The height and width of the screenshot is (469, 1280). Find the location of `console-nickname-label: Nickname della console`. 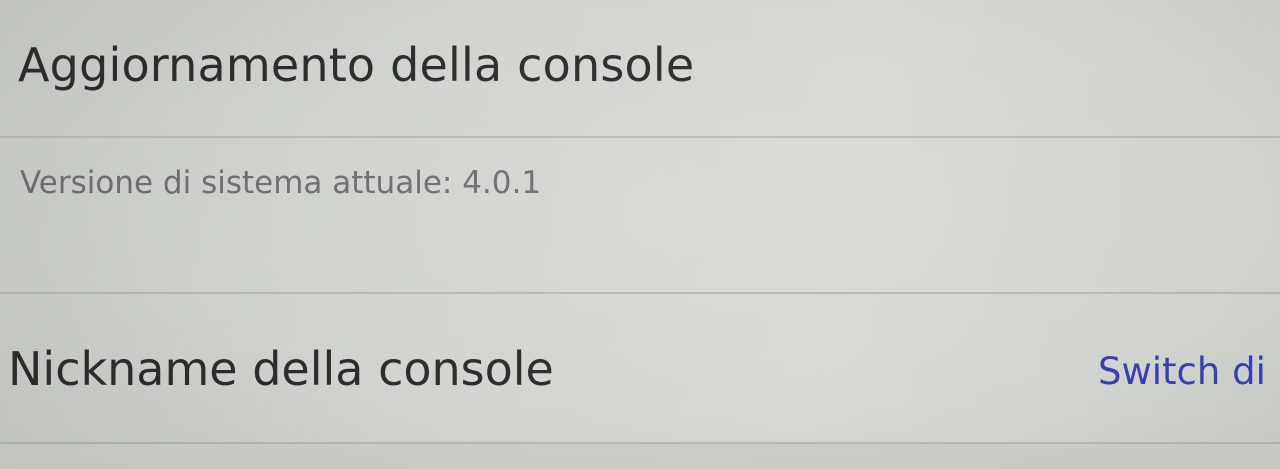

console-nickname-label: Nickname della console is located at coordinates (281, 369).